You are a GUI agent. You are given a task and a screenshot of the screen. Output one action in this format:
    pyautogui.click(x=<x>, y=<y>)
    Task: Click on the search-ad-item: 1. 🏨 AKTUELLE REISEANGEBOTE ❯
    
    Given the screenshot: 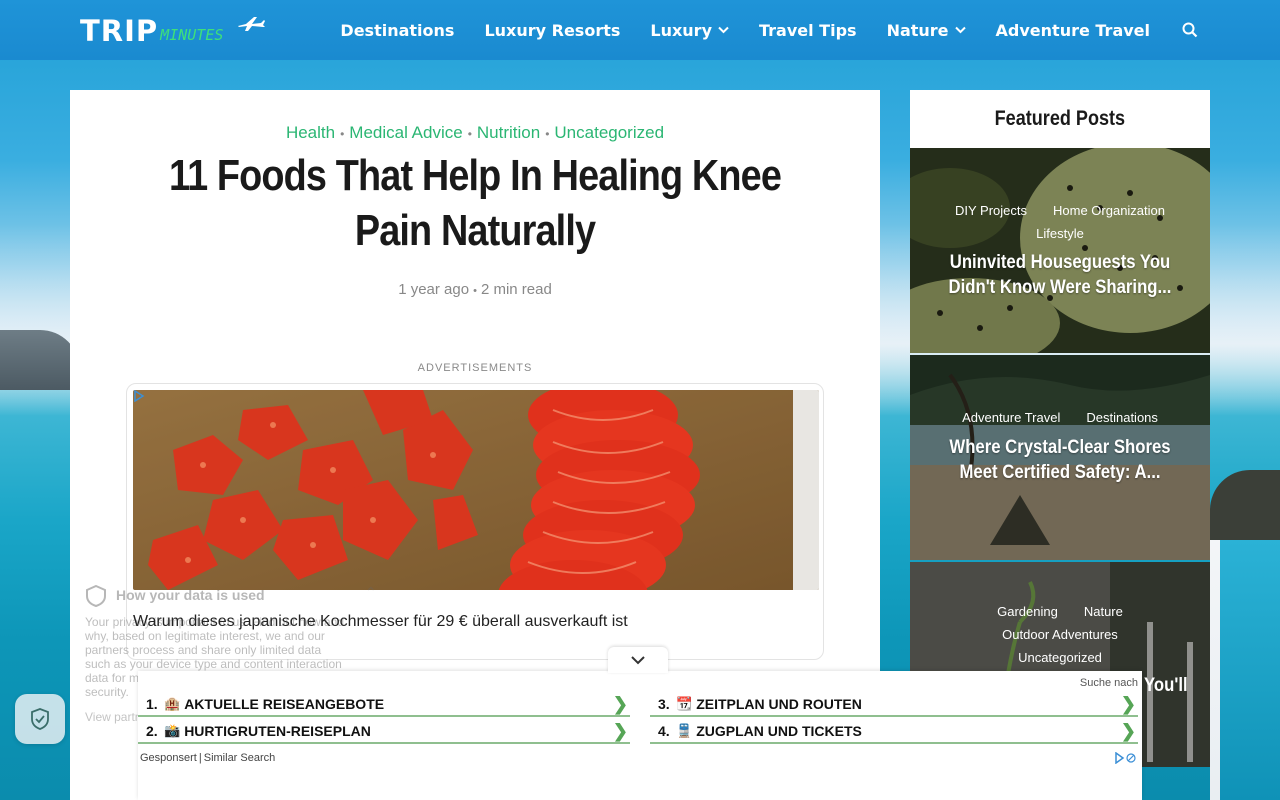 What is the action you would take?
    pyautogui.click(x=384, y=705)
    